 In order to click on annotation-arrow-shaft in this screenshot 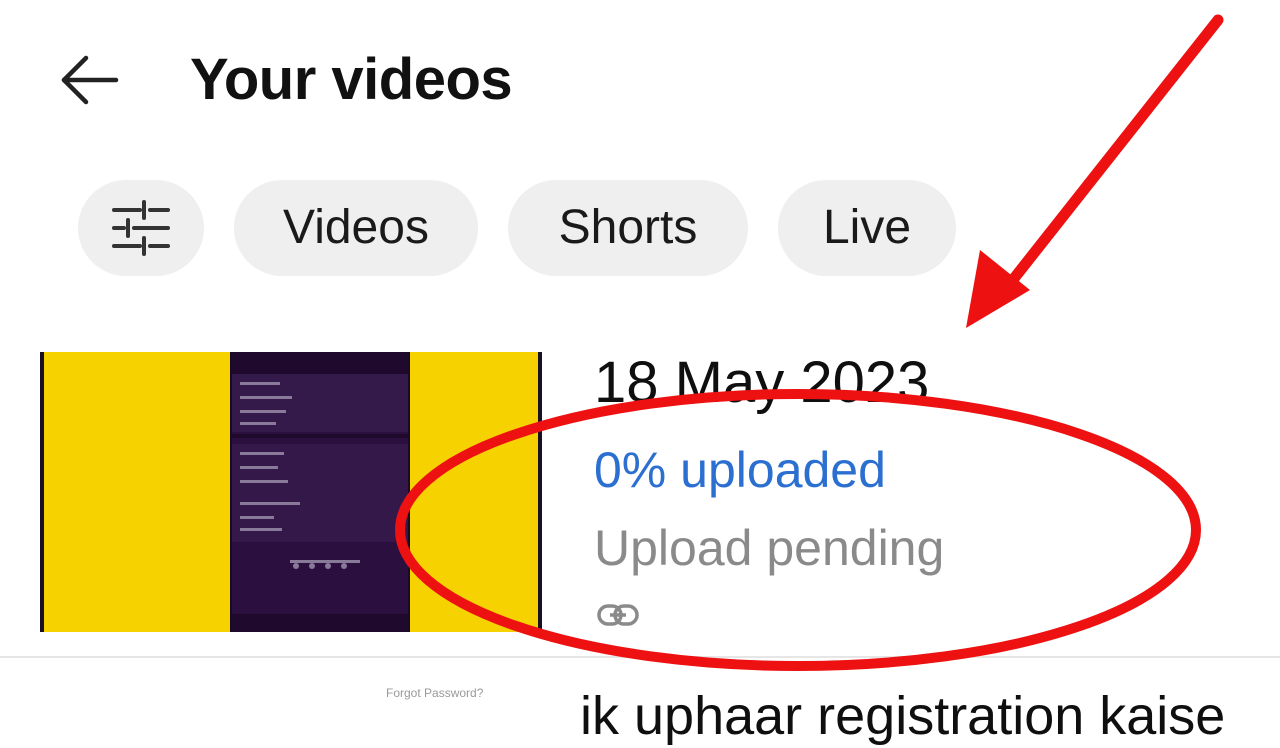, I will do `click(1113, 153)`.